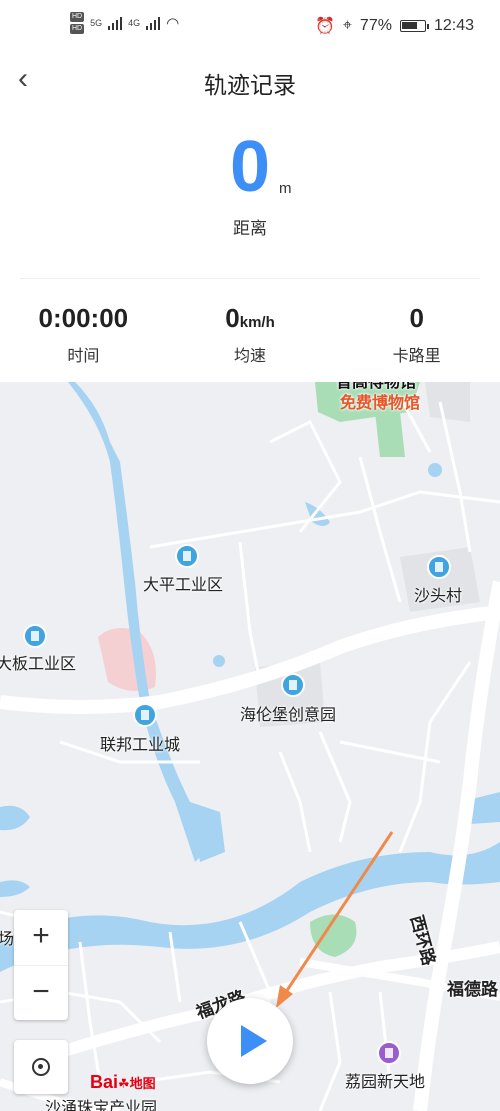  I want to click on poi-hailunbao: 海伦堡创意园, so click(288, 713).